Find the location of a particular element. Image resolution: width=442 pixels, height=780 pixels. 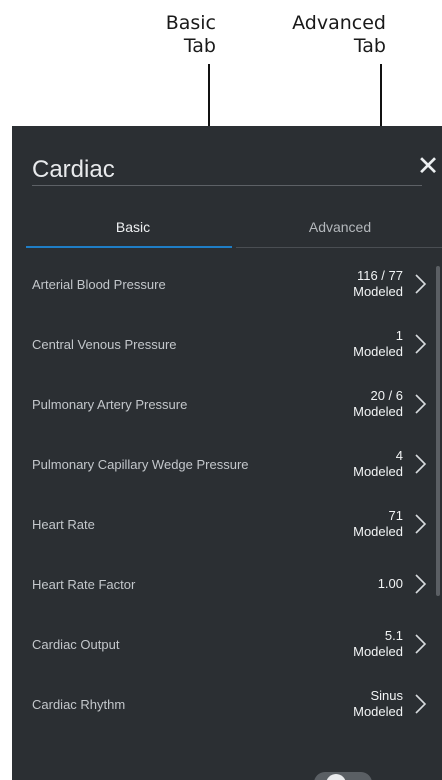

row-value: 1.00 is located at coordinates (390, 584).